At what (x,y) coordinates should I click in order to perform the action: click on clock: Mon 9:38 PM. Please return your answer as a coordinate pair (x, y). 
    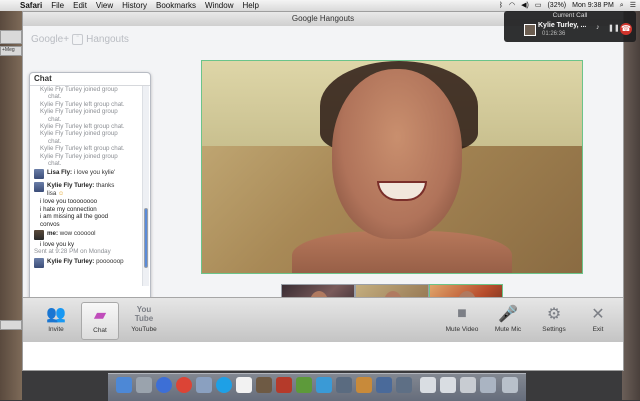
    Looking at the image, I should click on (593, 5).